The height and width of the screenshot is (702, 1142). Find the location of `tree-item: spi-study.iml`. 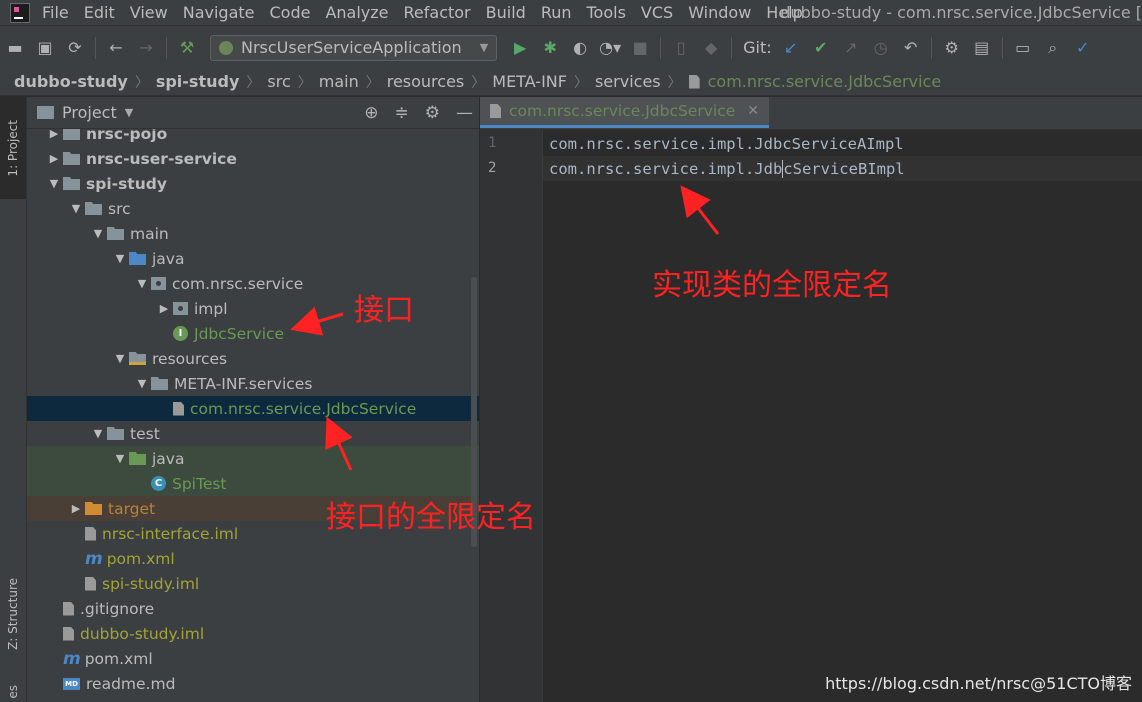

tree-item: spi-study.iml is located at coordinates (253, 583).